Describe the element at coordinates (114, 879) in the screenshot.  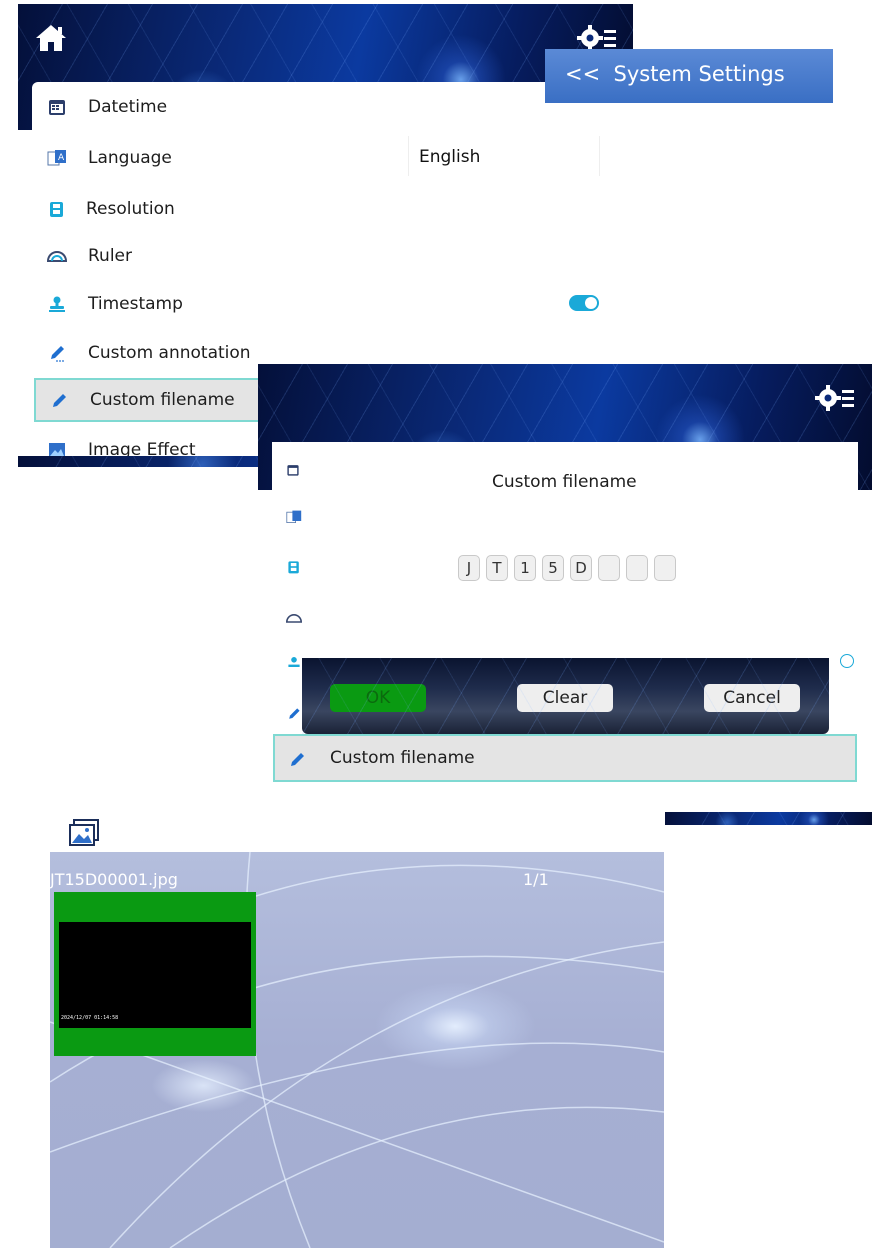
I see `image-filename: JT15D00001.jpg` at that location.